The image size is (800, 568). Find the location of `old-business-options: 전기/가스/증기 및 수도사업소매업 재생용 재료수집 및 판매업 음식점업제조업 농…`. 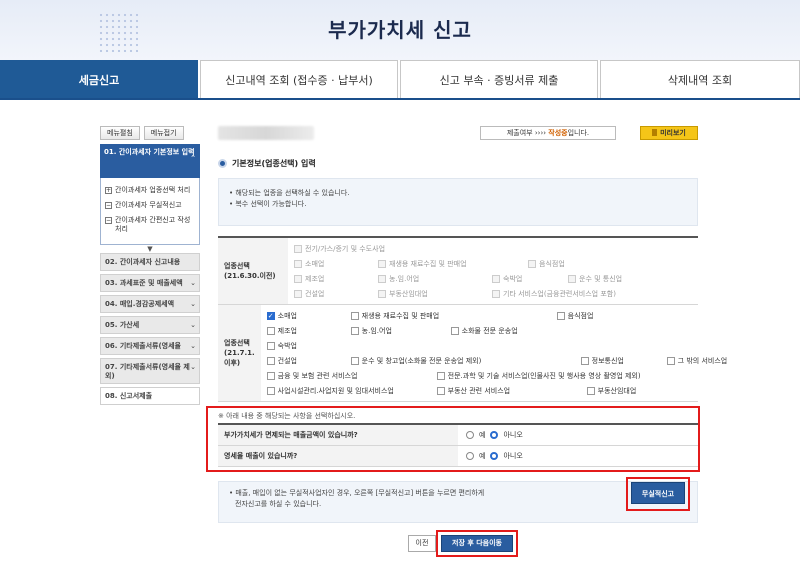

old-business-options: 전기/가스/증기 및 수도사업소매업 재생용 재료수집 및 판매업 음식점업제조업 농… is located at coordinates (493, 271).